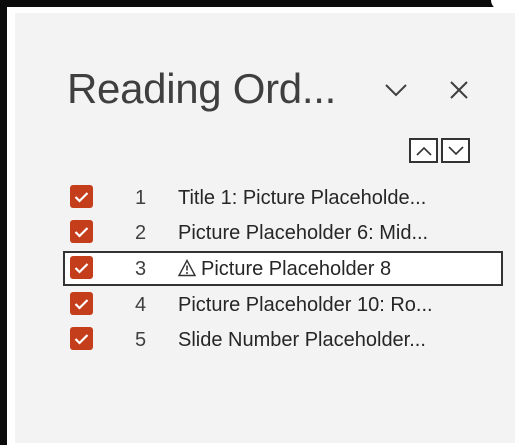  I want to click on item-label-text: Picture Placeholder 8, so click(296, 269).